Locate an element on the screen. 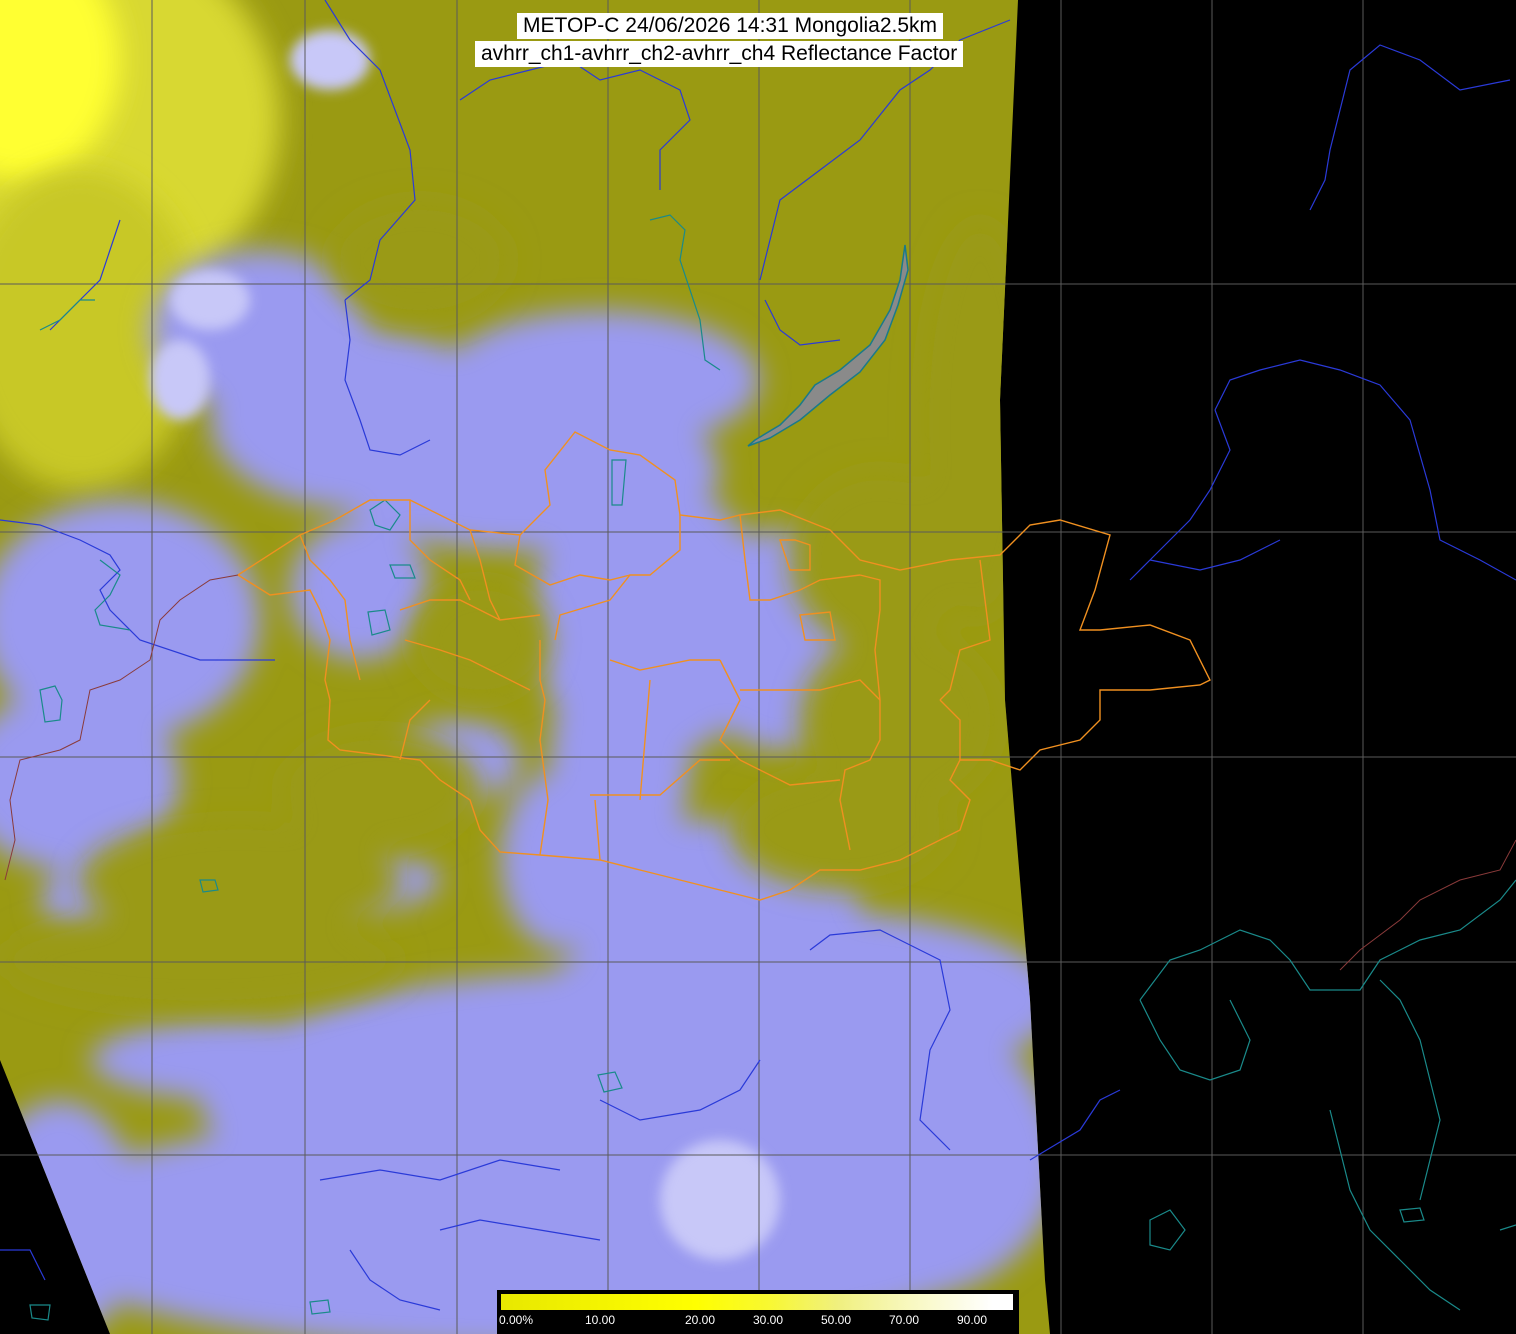  colorbar-label: 70.00 is located at coordinates (904, 1320).